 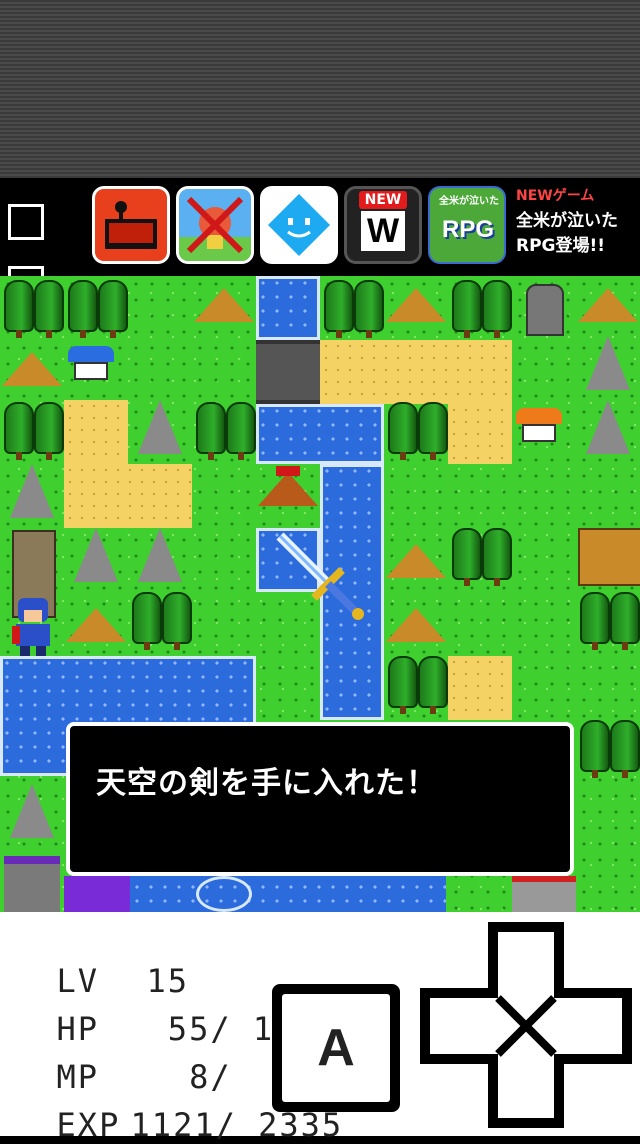 What do you see at coordinates (266, 783) in the screenshot?
I see `message-text: 天空の剣を手に入れた！` at bounding box center [266, 783].